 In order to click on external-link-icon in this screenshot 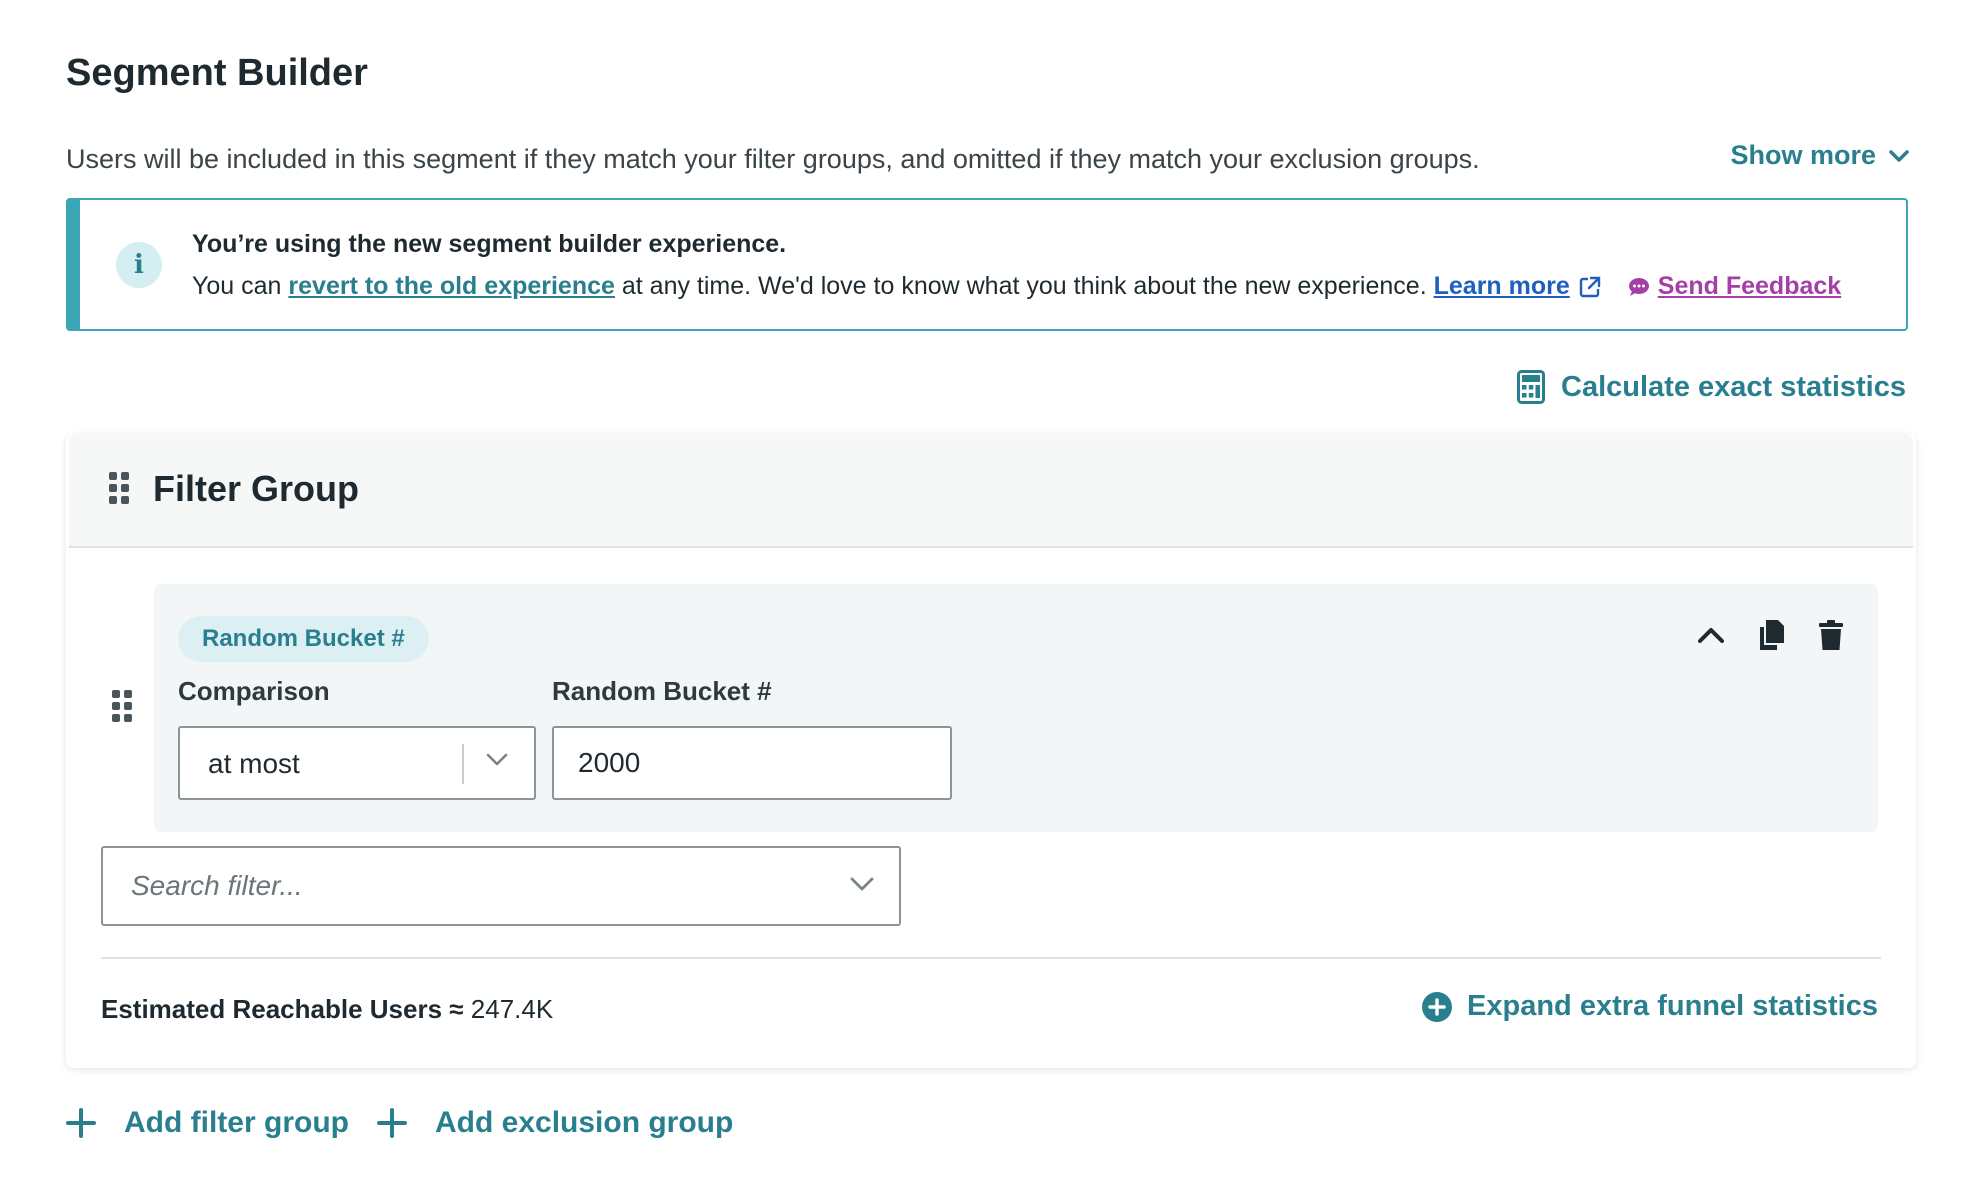, I will do `click(1590, 287)`.